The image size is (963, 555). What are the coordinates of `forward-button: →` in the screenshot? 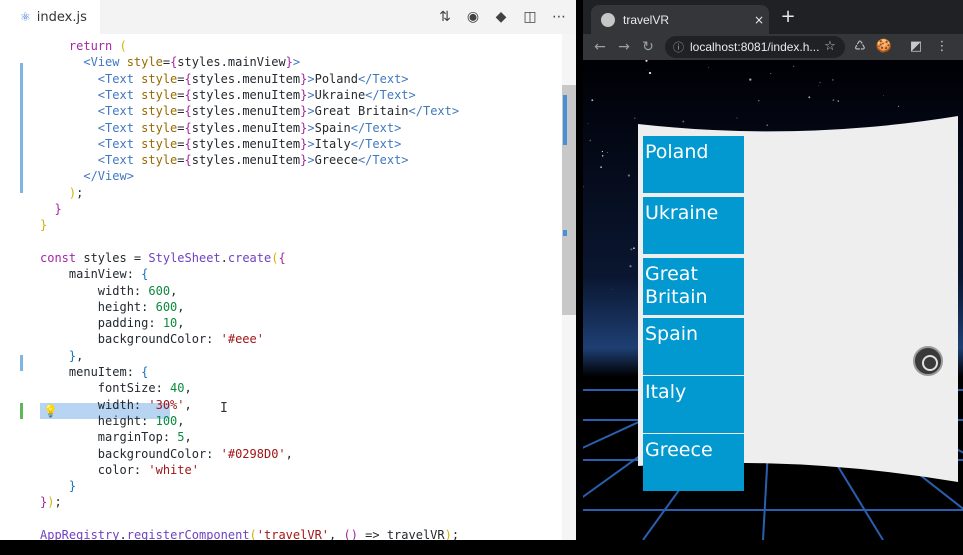 It's located at (624, 47).